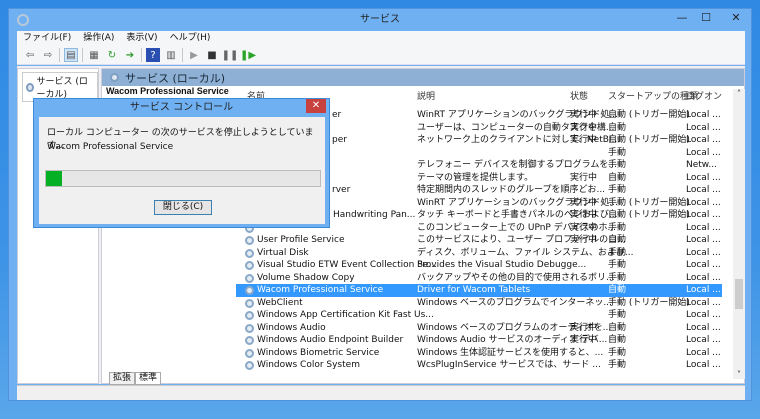 The height and width of the screenshot is (419, 760). Describe the element at coordinates (94, 55) in the screenshot. I see `properties-icon: ▦` at that location.